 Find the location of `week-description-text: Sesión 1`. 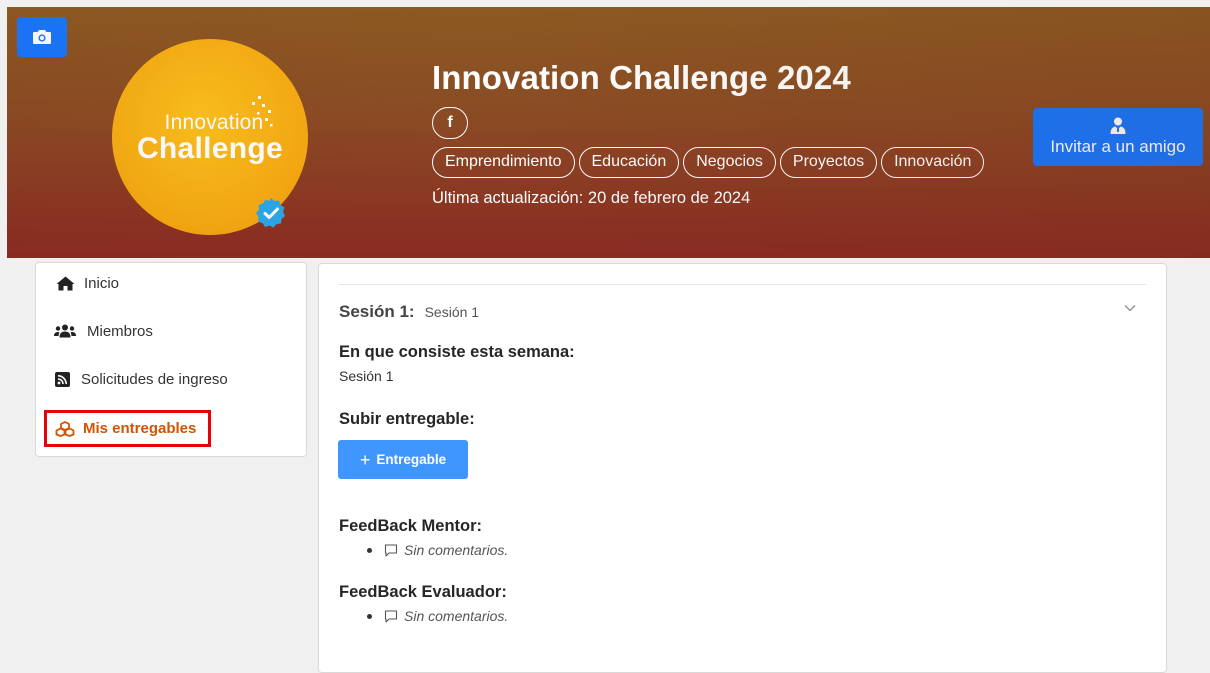

week-description-text: Sesión 1 is located at coordinates (366, 376).